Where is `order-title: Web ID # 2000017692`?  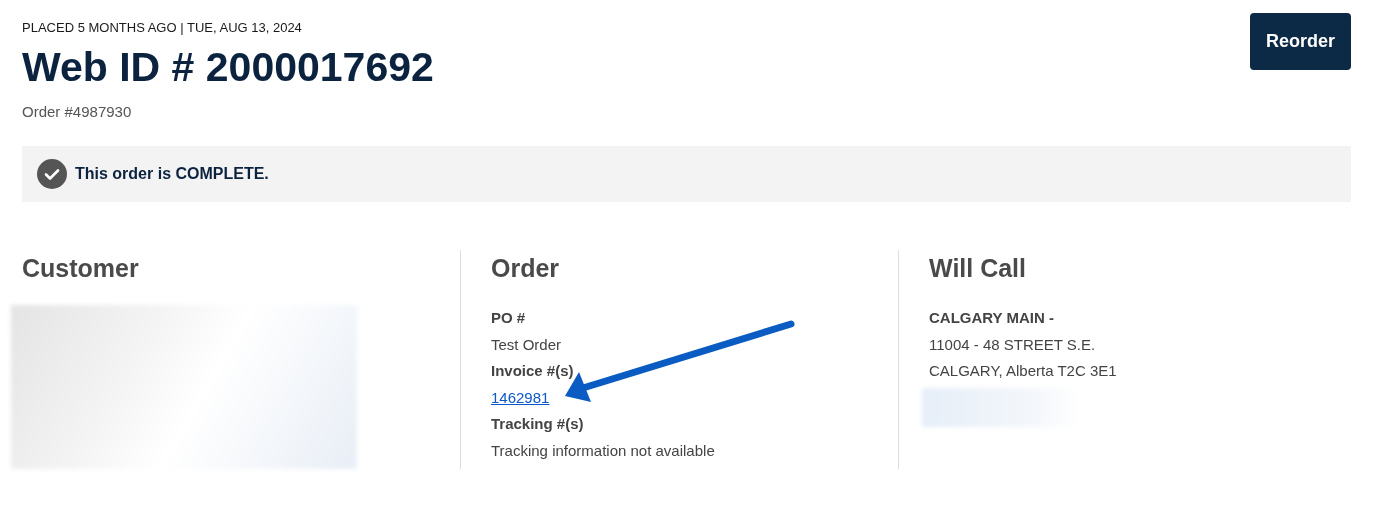
order-title: Web ID # 2000017692 is located at coordinates (228, 67).